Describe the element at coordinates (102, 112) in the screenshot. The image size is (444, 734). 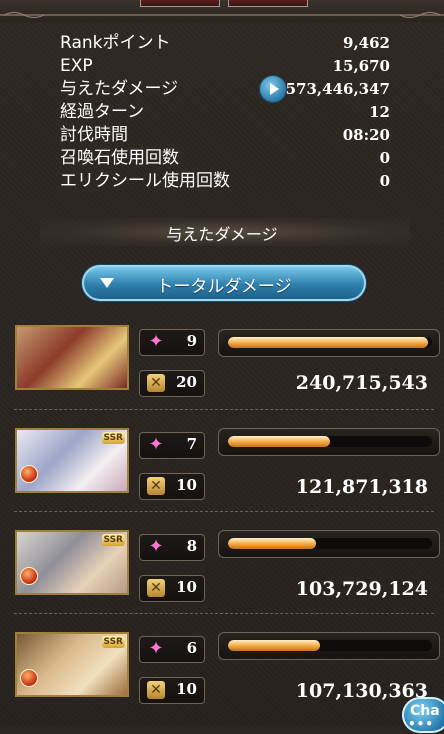
I see `stat-label: 経過ターン` at that location.